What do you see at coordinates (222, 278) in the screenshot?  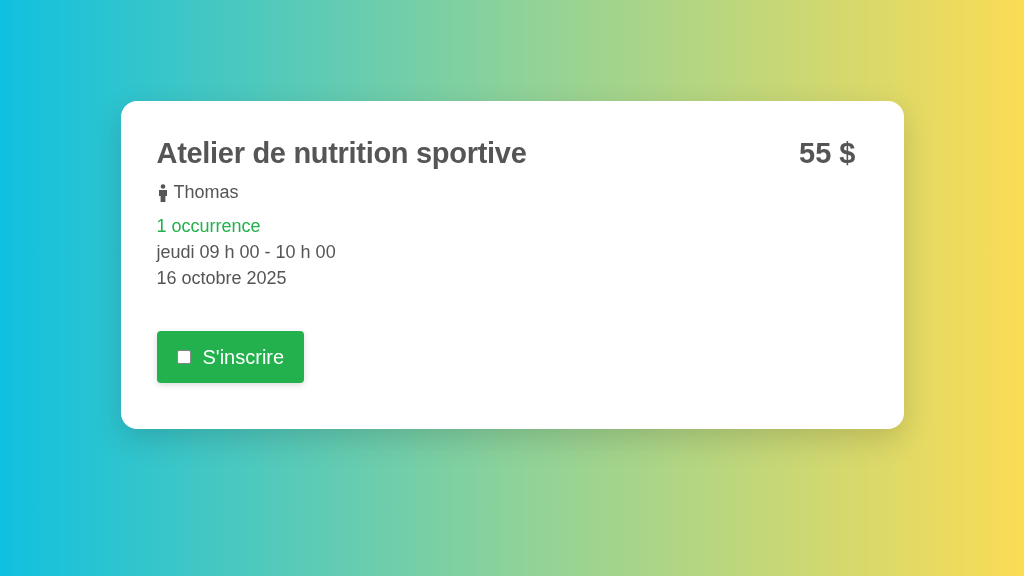 I see `event-date: 16 octobre 2025` at bounding box center [222, 278].